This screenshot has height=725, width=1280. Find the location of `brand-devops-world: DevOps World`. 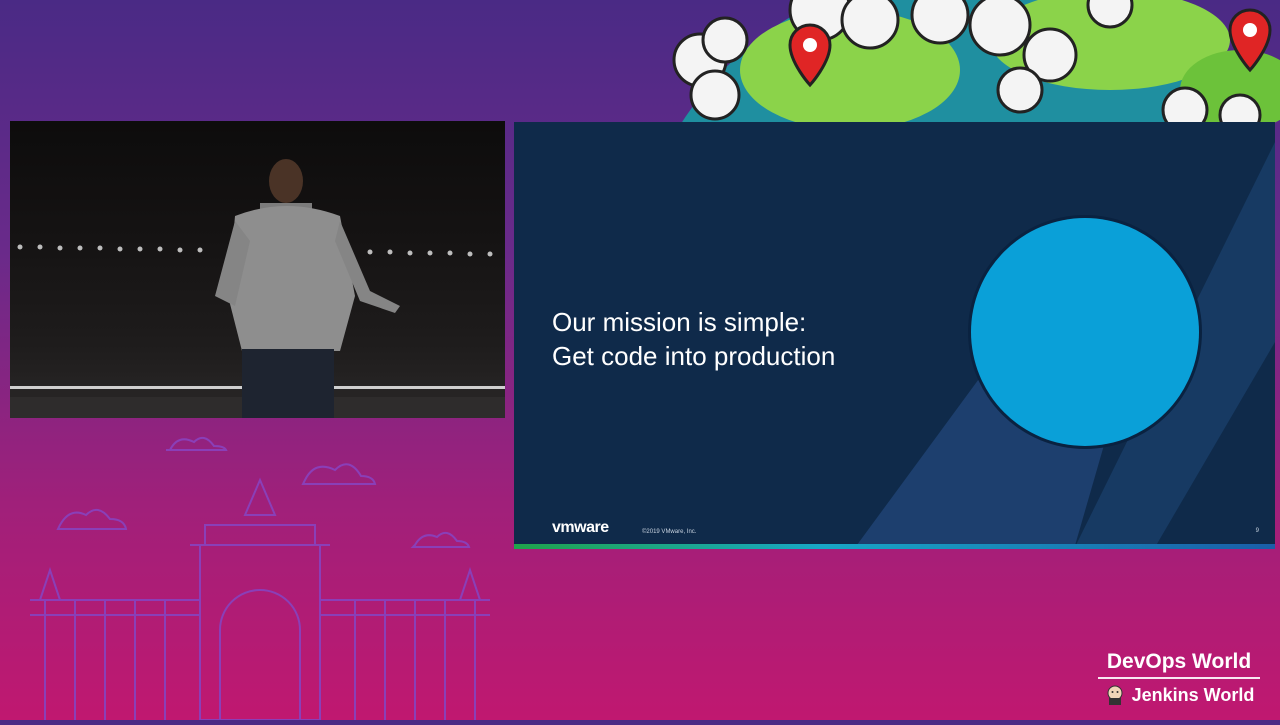

brand-devops-world: DevOps World is located at coordinates (1179, 664).